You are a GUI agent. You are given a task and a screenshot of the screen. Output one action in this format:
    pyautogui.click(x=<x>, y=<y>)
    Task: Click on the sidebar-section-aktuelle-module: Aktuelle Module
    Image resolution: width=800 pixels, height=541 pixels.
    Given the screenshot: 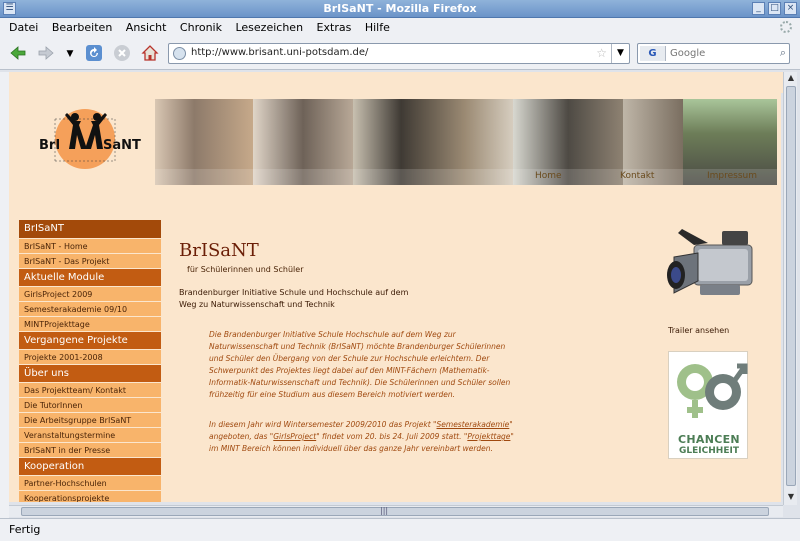 What is the action you would take?
    pyautogui.click(x=90, y=278)
    